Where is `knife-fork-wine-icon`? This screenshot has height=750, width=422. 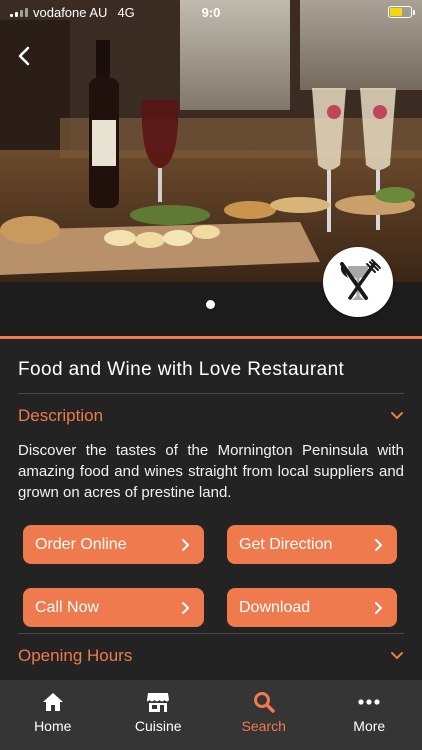
knife-fork-wine-icon is located at coordinates (360, 279).